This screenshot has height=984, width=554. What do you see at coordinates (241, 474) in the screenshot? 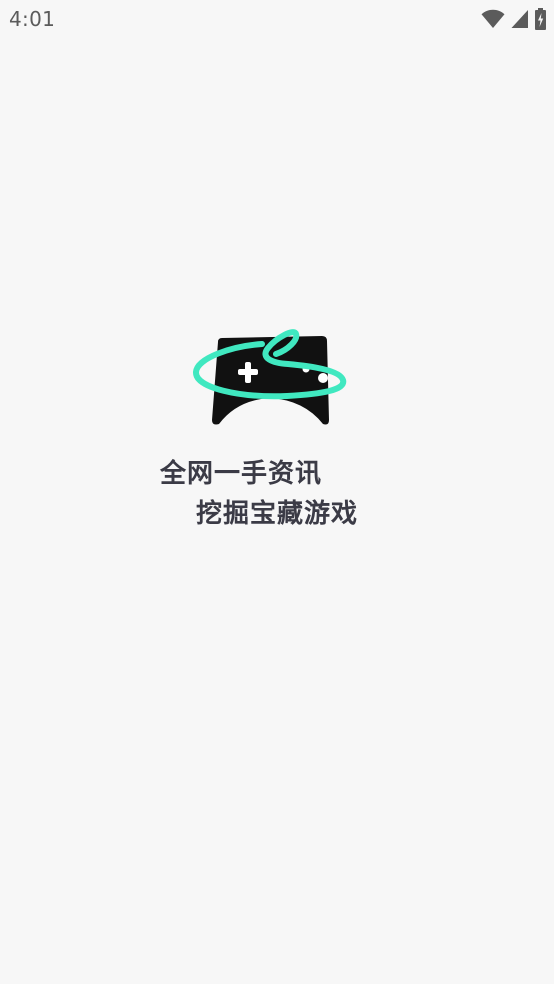
I see `slogan-line-1: 全网一手资讯` at bounding box center [241, 474].